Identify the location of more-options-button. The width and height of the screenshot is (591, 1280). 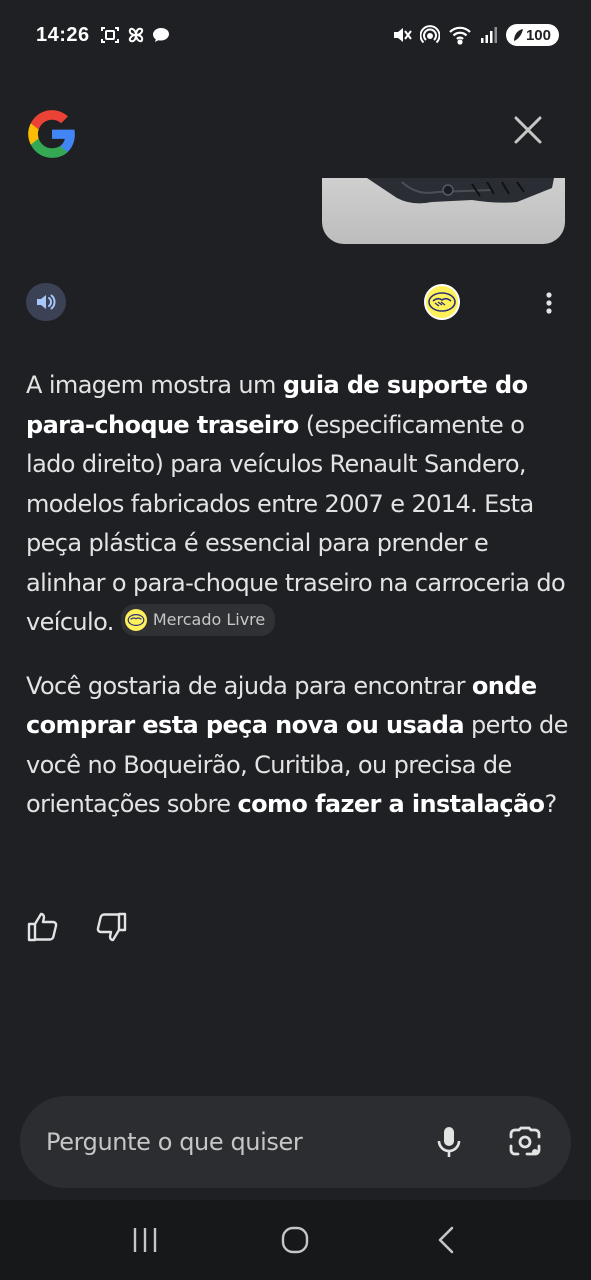
(549, 303).